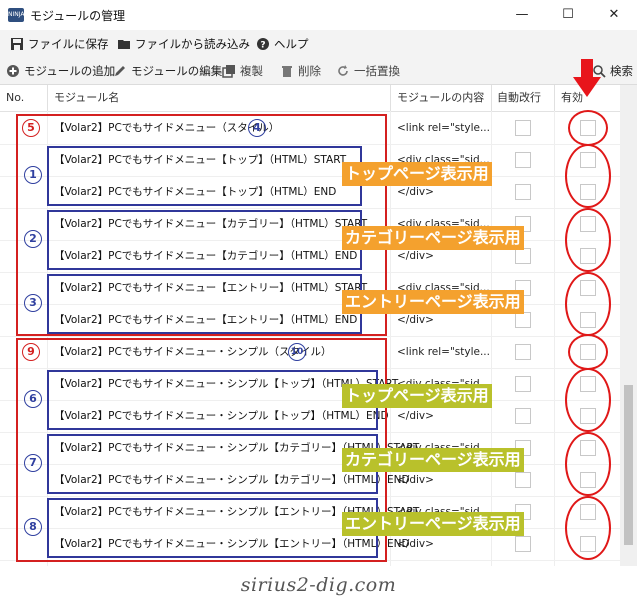 This screenshot has width=637, height=609. What do you see at coordinates (17, 43) in the screenshot?
I see `save-icon` at bounding box center [17, 43].